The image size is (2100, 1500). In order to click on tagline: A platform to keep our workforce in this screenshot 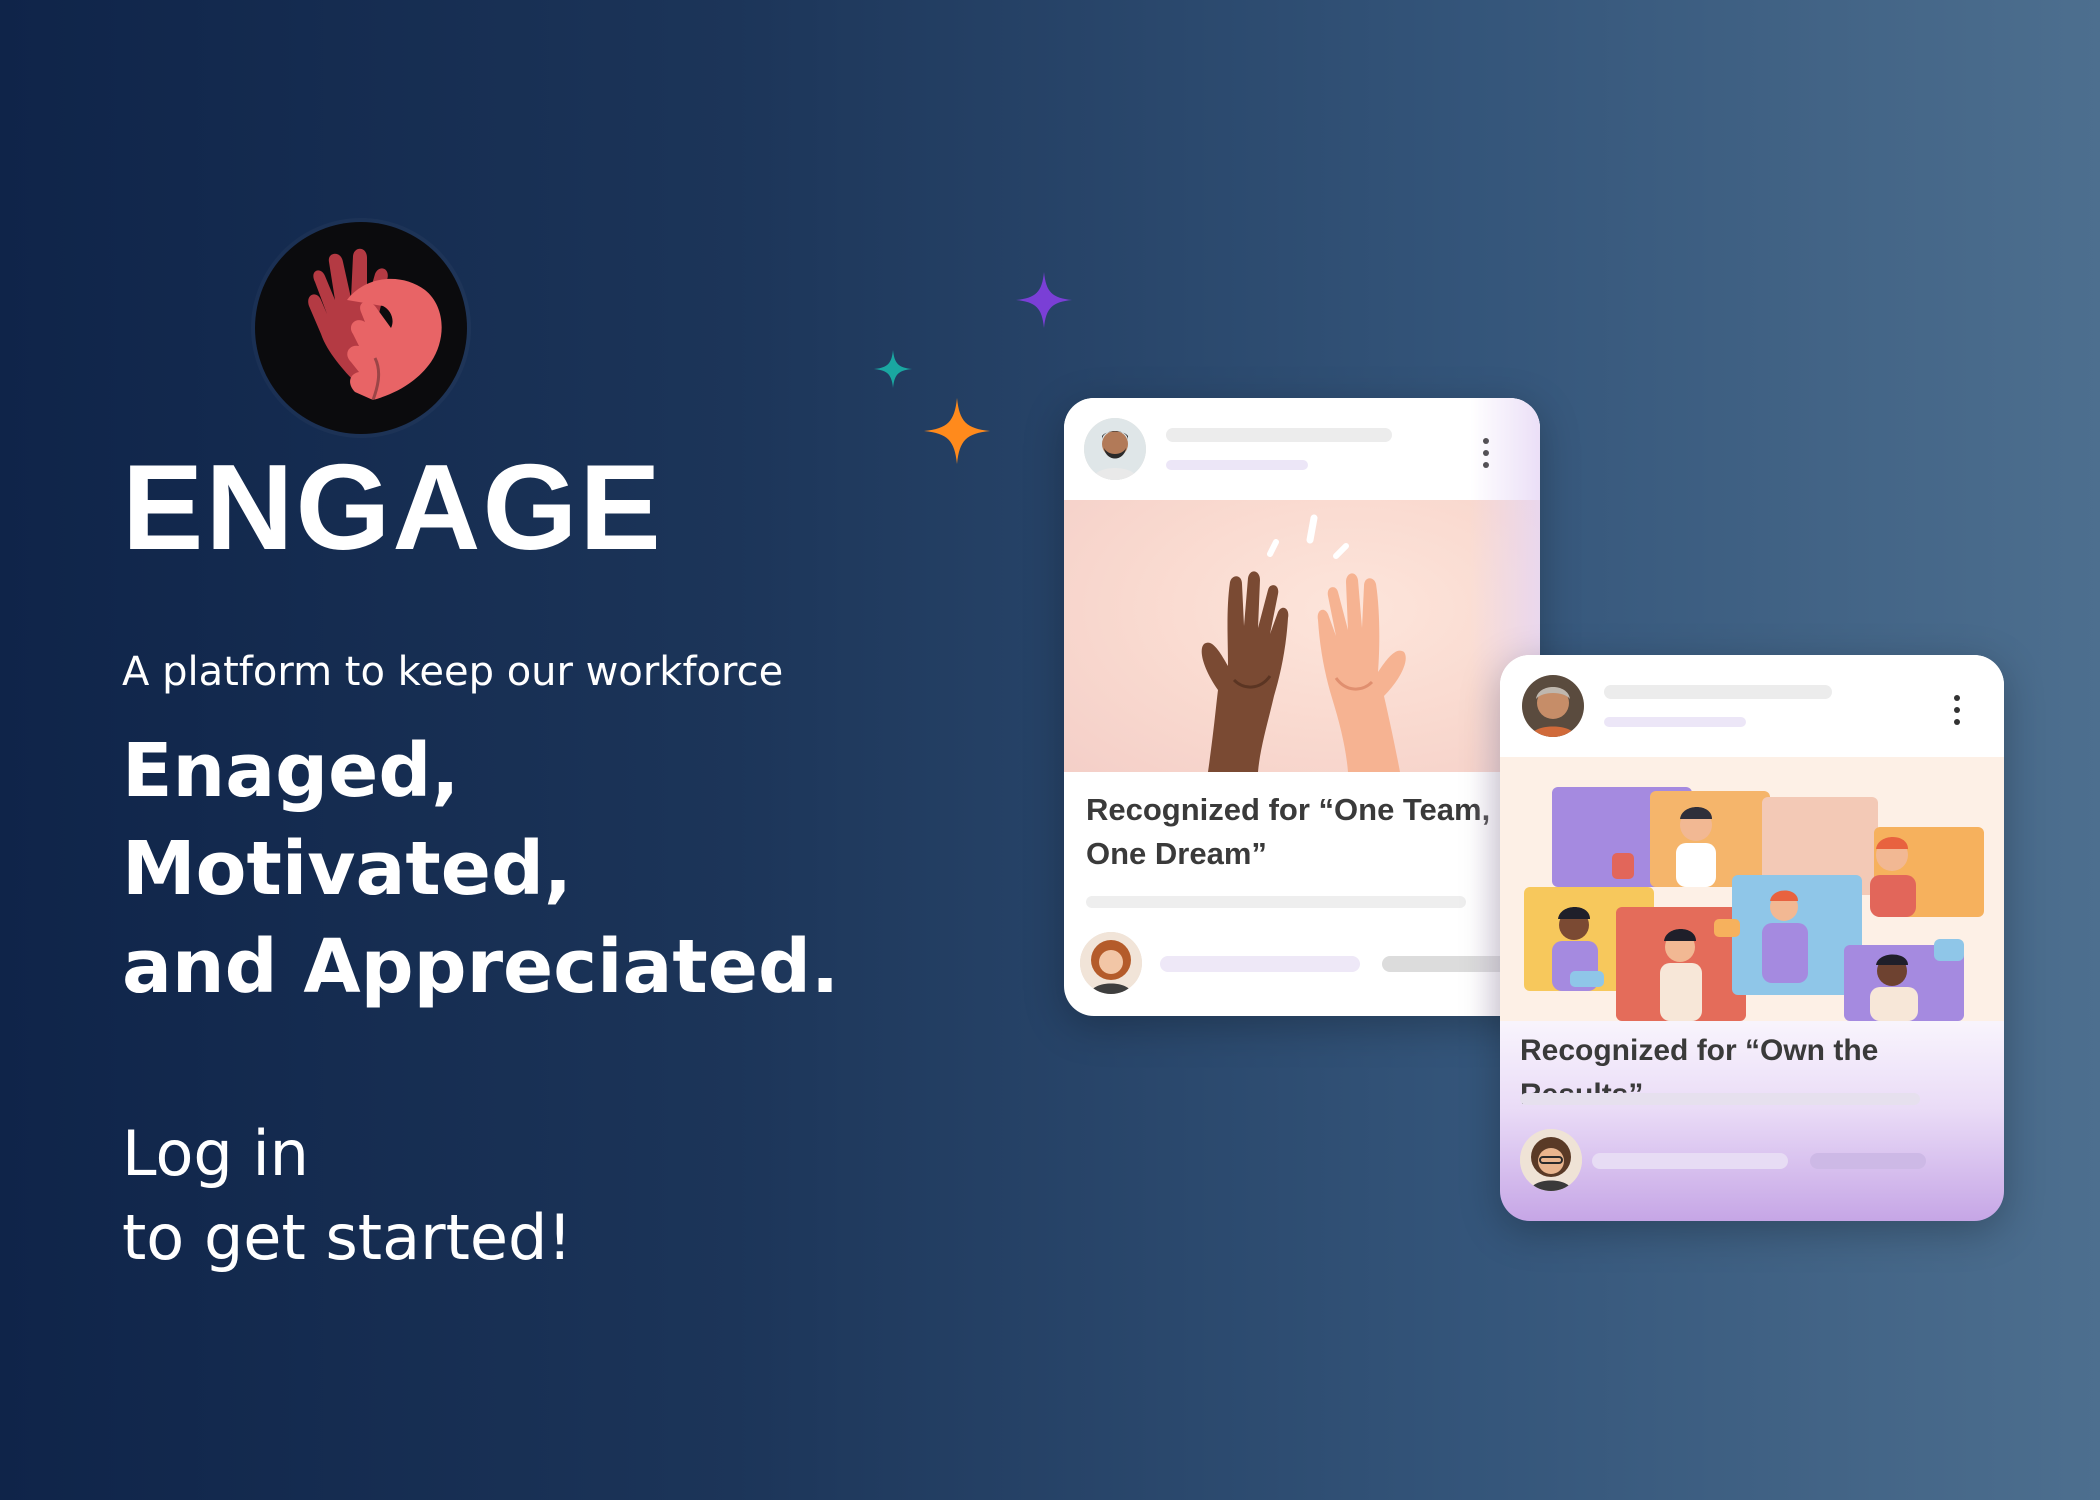, I will do `click(453, 672)`.